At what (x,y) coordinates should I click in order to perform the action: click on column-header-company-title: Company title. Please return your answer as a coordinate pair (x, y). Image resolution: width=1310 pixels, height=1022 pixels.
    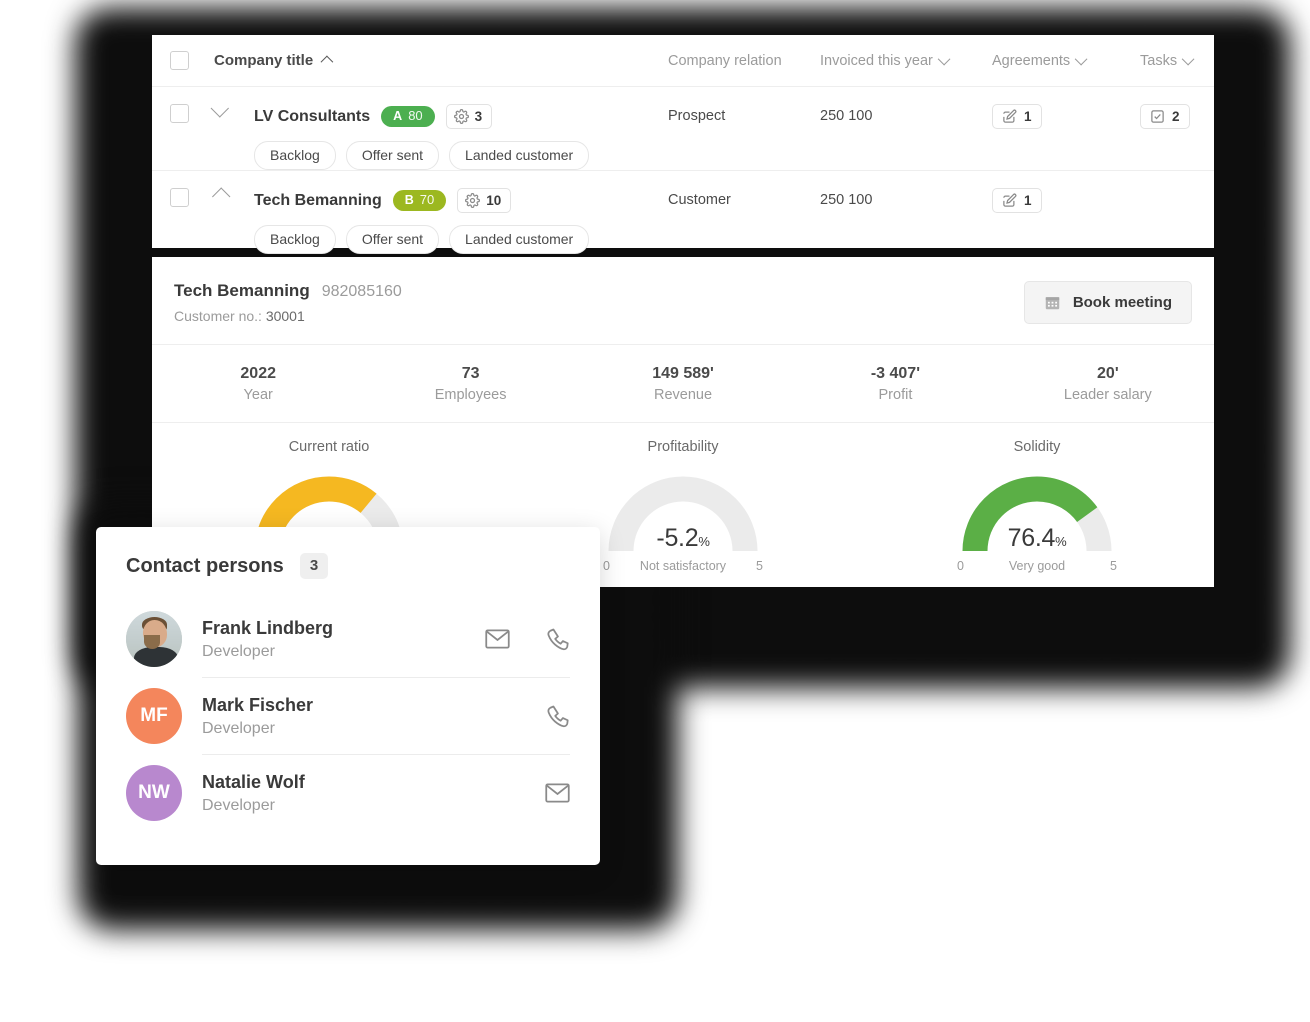
    Looking at the image, I should click on (441, 60).